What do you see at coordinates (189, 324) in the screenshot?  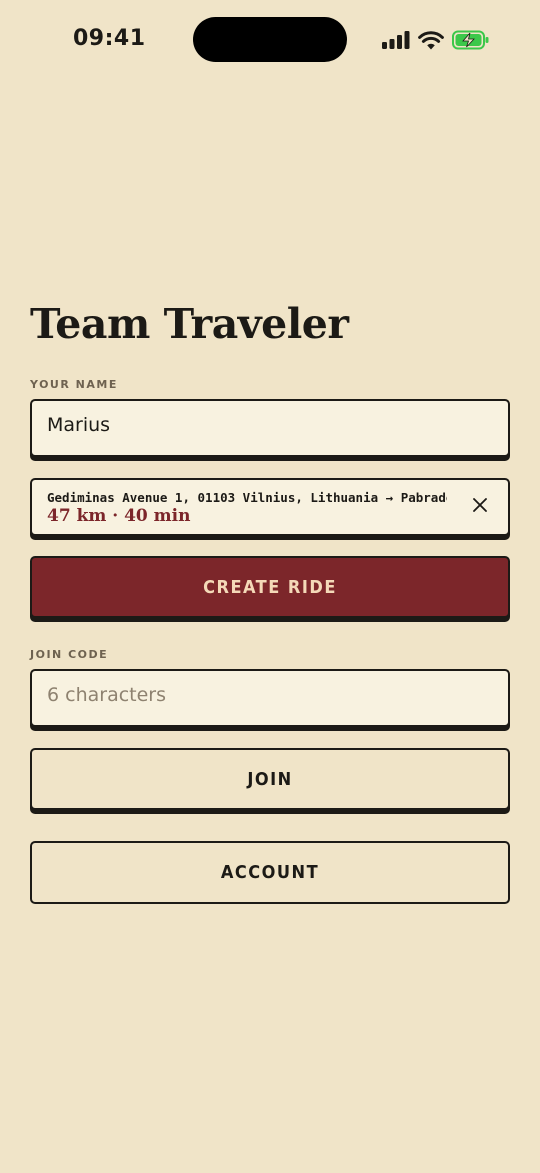 I see `app-title: Team Traveler` at bounding box center [189, 324].